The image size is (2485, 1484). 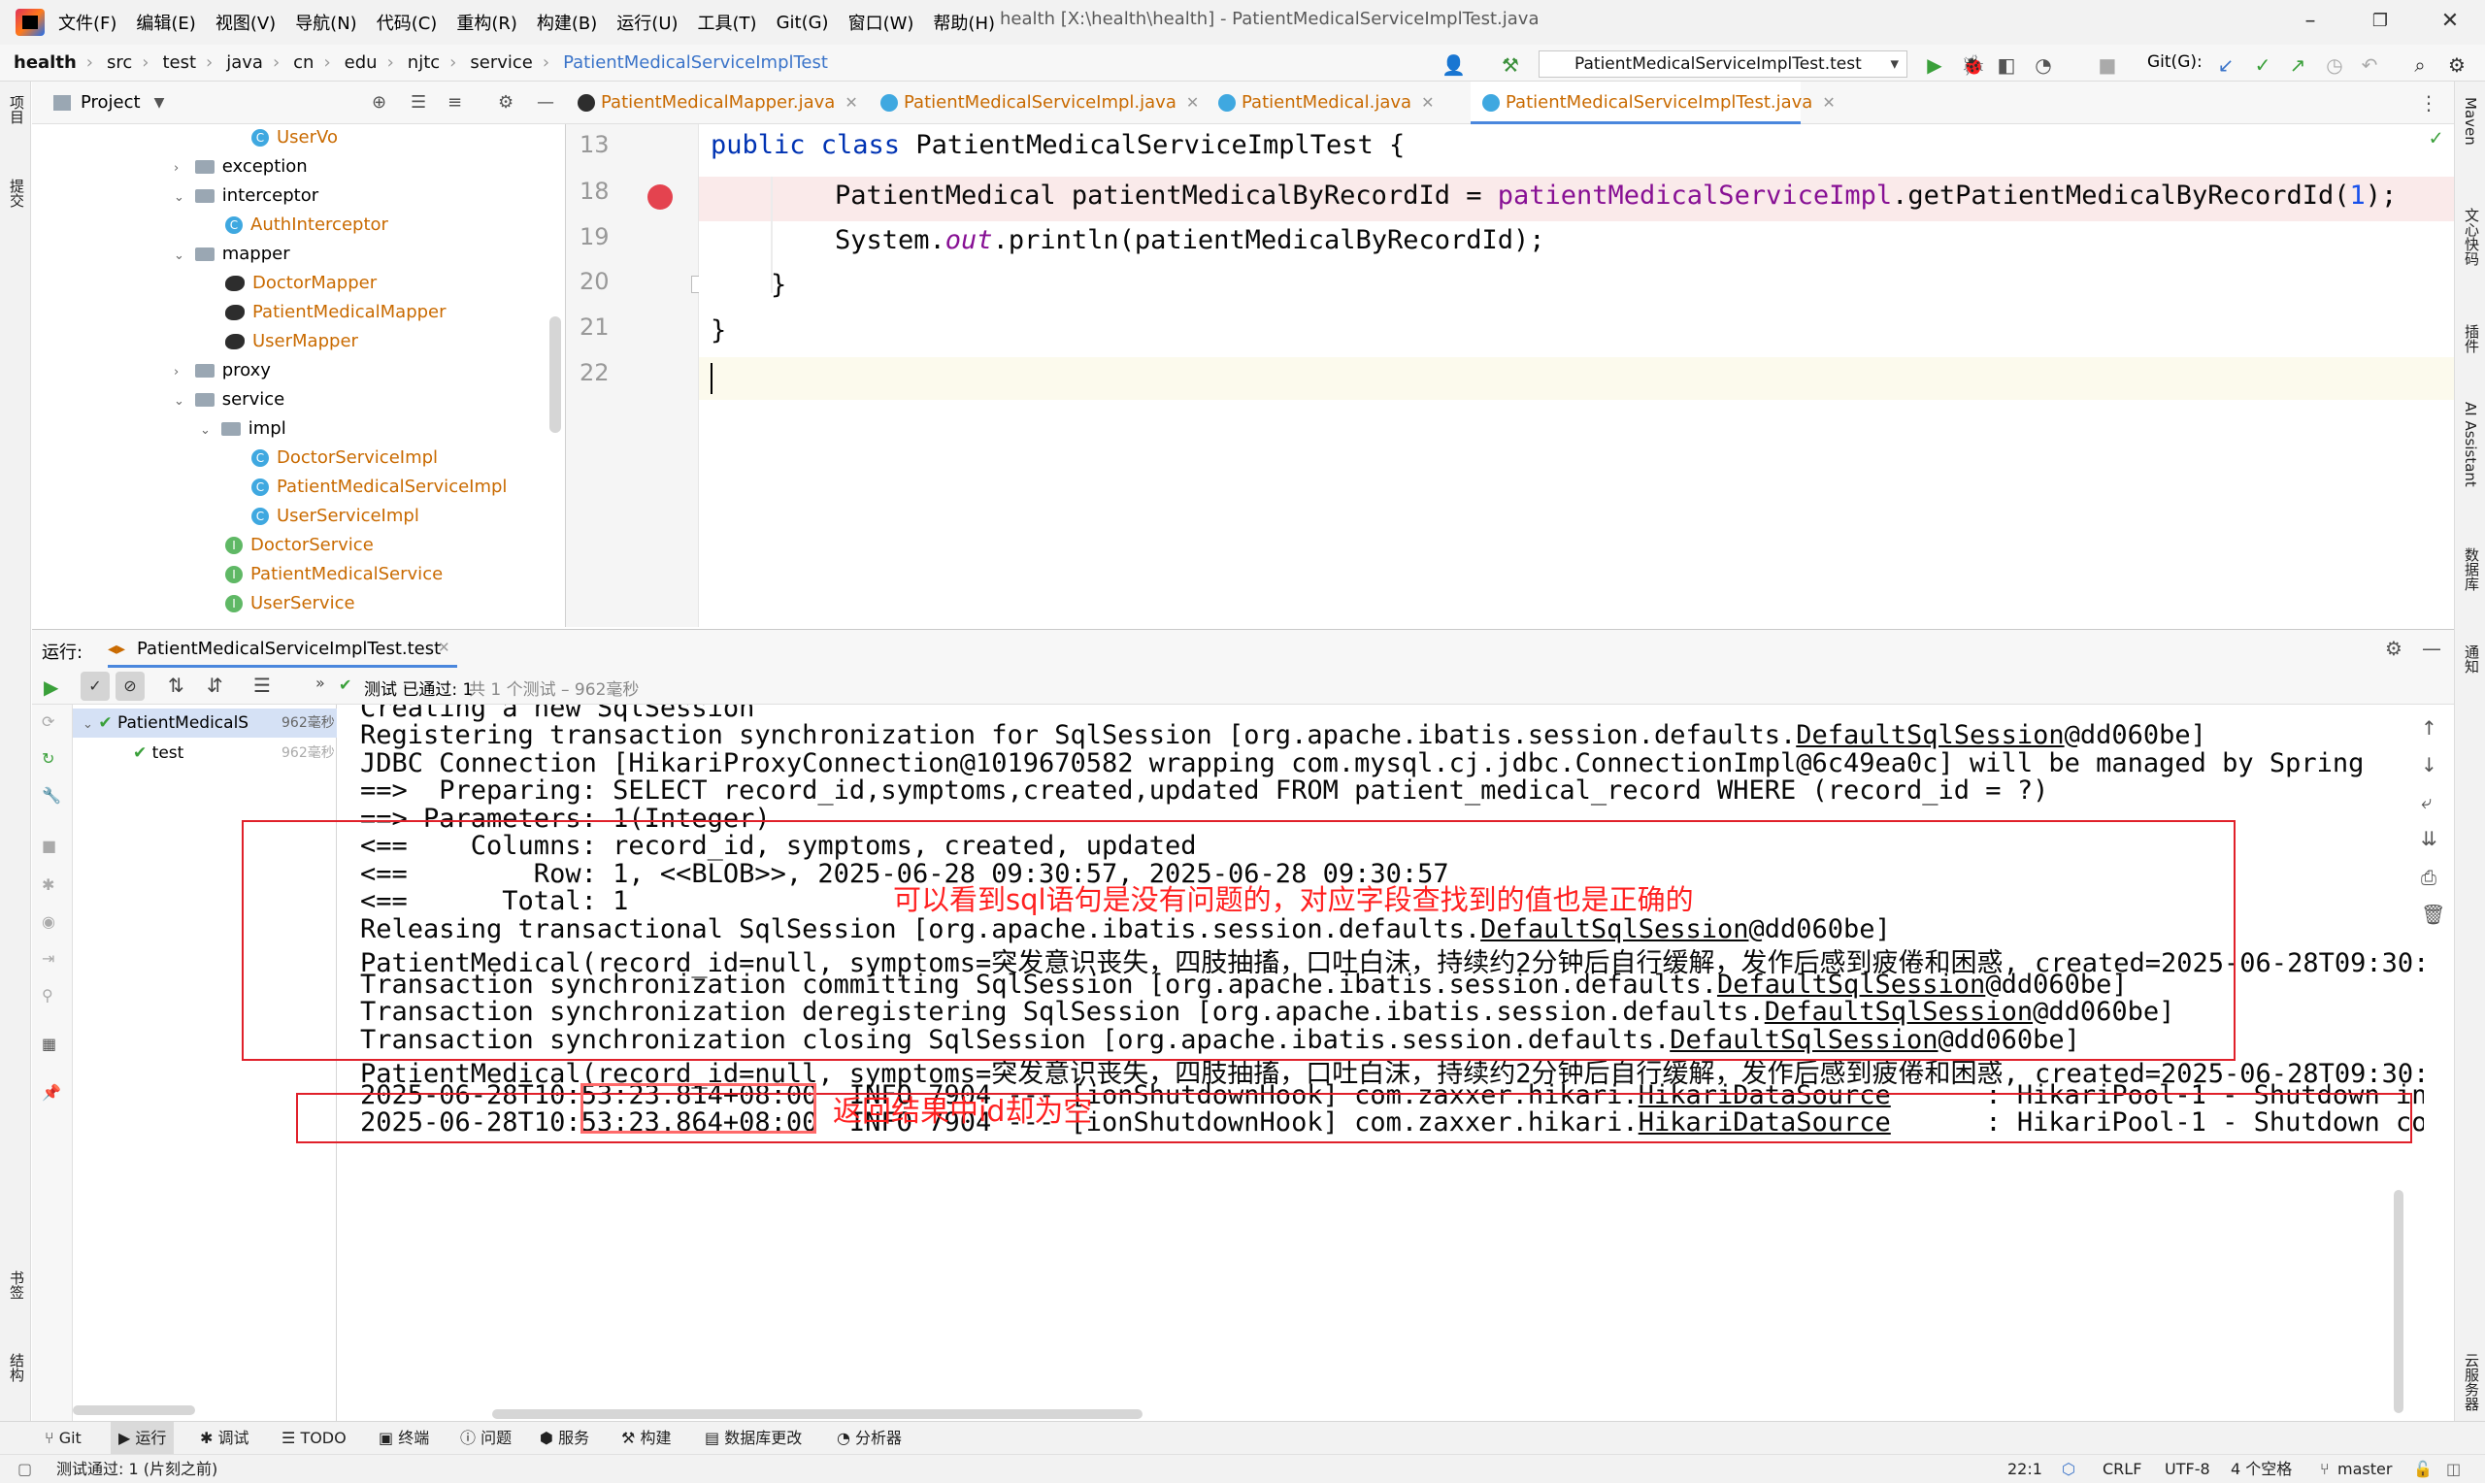 What do you see at coordinates (301, 283) in the screenshot?
I see `tree-item-doctormapper: DoctorMapper` at bounding box center [301, 283].